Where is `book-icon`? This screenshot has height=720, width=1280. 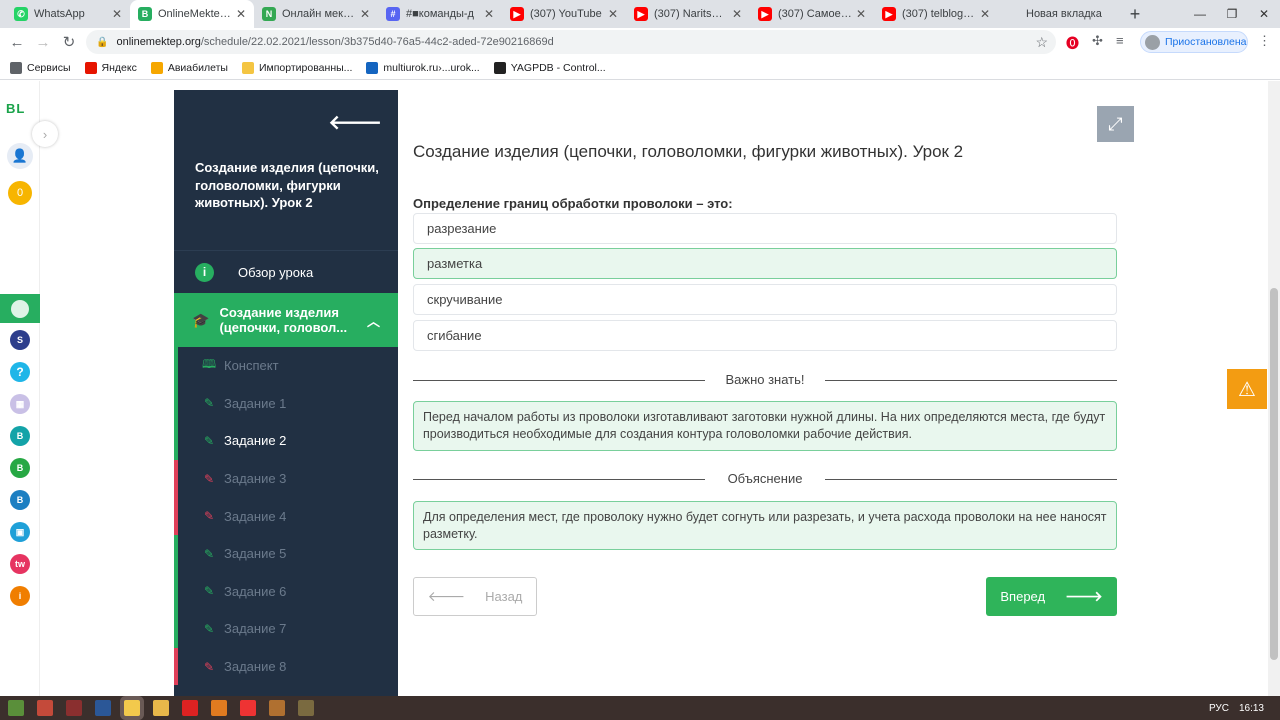
book-icon is located at coordinates (372, 67).